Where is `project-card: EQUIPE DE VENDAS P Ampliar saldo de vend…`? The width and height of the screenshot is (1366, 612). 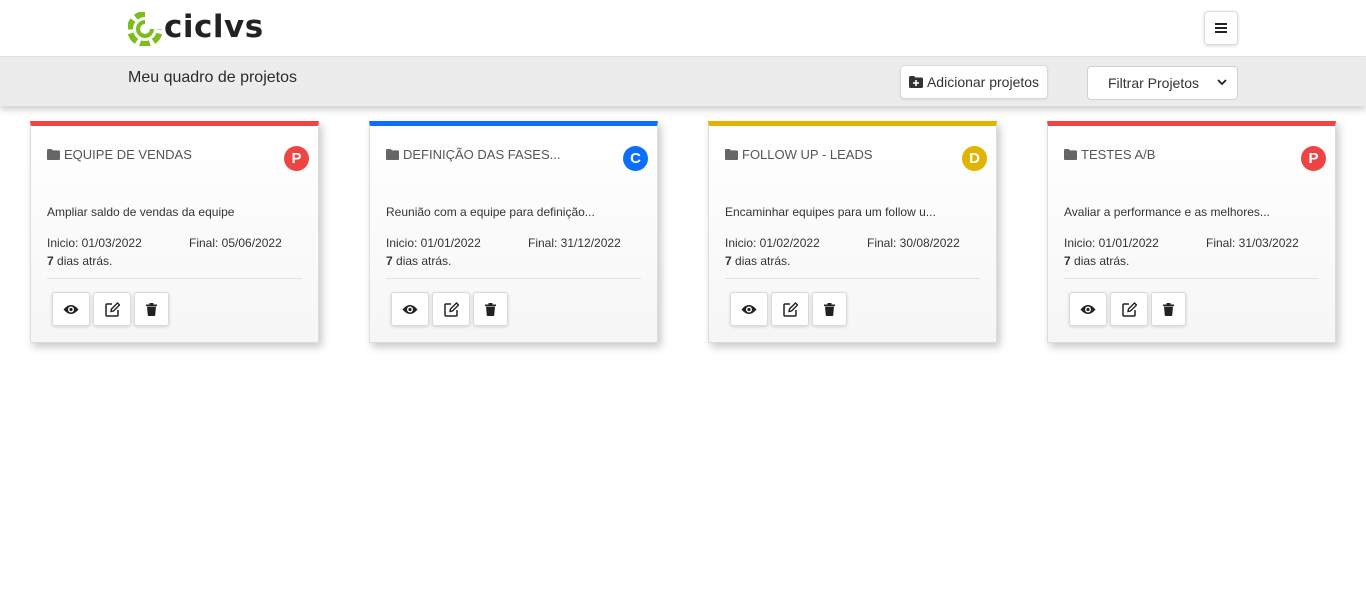
project-card: EQUIPE DE VENDAS P Ampliar saldo de vend… is located at coordinates (174, 232).